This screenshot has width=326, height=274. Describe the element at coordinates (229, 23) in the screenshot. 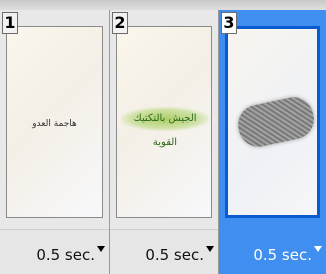

I see `frame-number-badge: 3` at that location.